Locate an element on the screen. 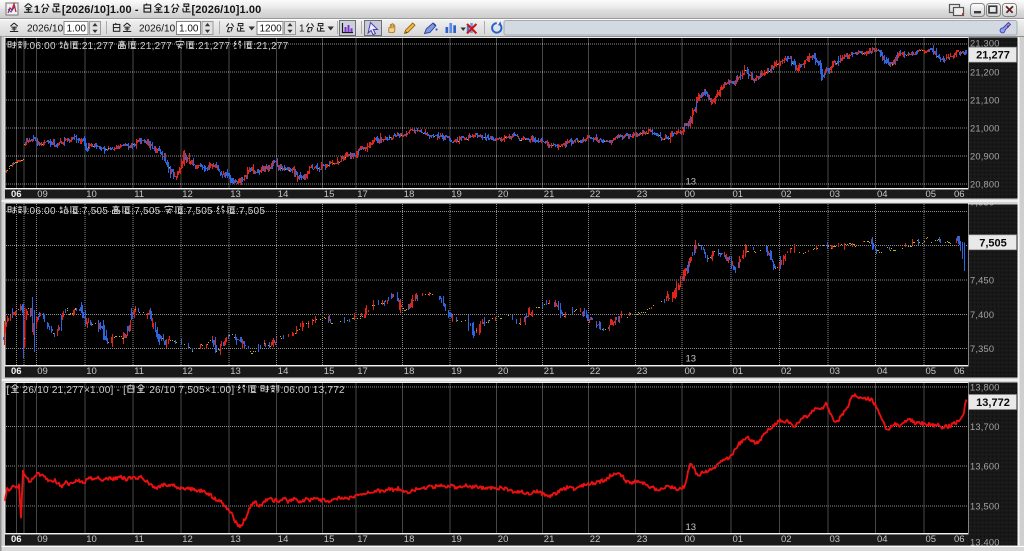  svg-text: 1 is located at coordinates (302, 29).